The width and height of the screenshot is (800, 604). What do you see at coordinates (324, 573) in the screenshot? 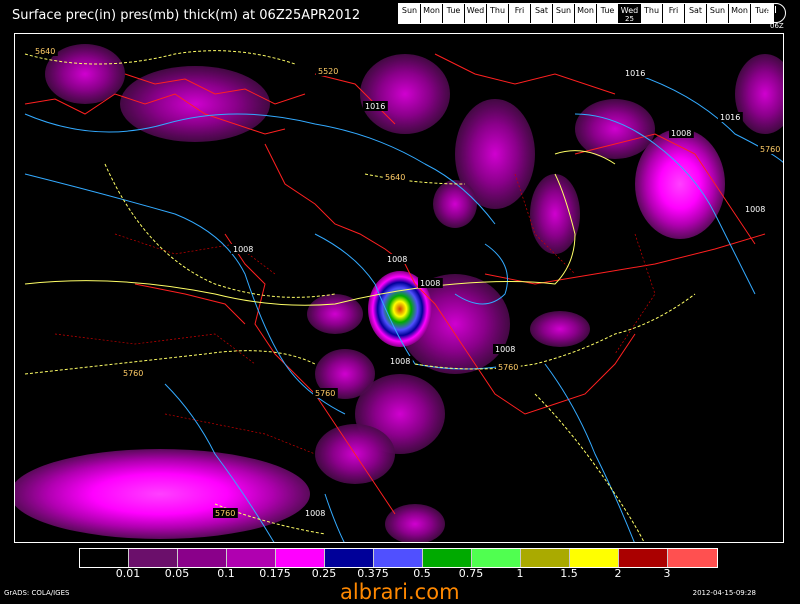
I see `colorbar-label: 0.25` at bounding box center [324, 573].